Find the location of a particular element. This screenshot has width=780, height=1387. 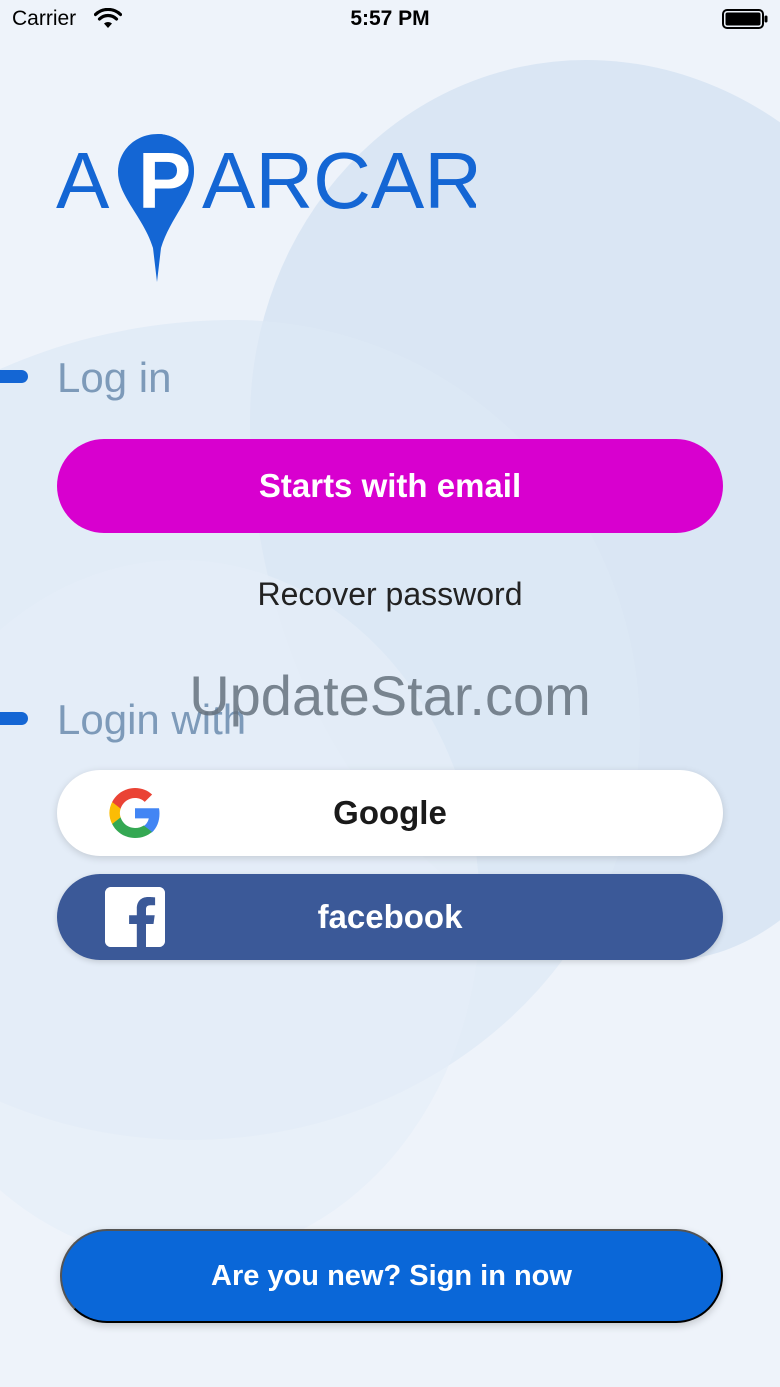

logo-text-start: A is located at coordinates (83, 180).